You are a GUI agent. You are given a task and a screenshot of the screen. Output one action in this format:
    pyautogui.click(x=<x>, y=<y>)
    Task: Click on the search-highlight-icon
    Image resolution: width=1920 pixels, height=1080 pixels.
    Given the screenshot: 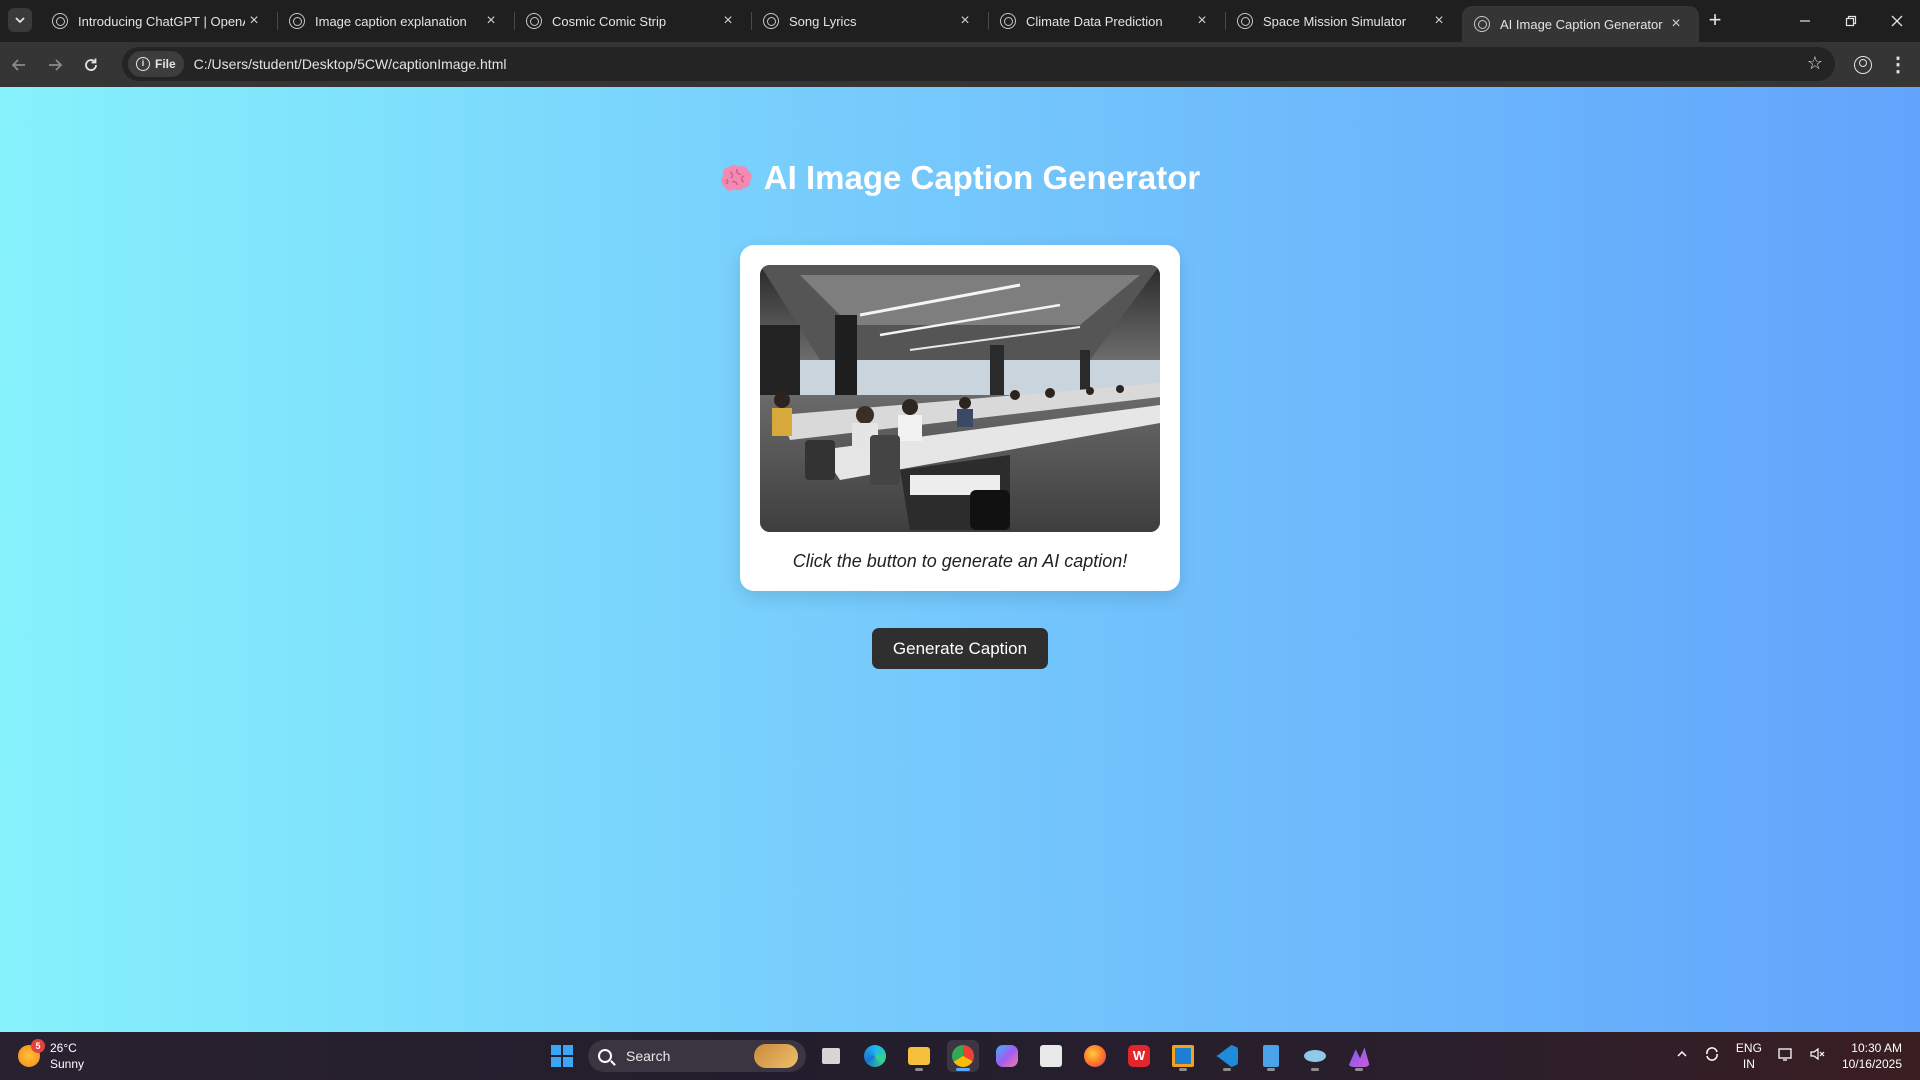 What is the action you would take?
    pyautogui.click(x=776, y=1056)
    